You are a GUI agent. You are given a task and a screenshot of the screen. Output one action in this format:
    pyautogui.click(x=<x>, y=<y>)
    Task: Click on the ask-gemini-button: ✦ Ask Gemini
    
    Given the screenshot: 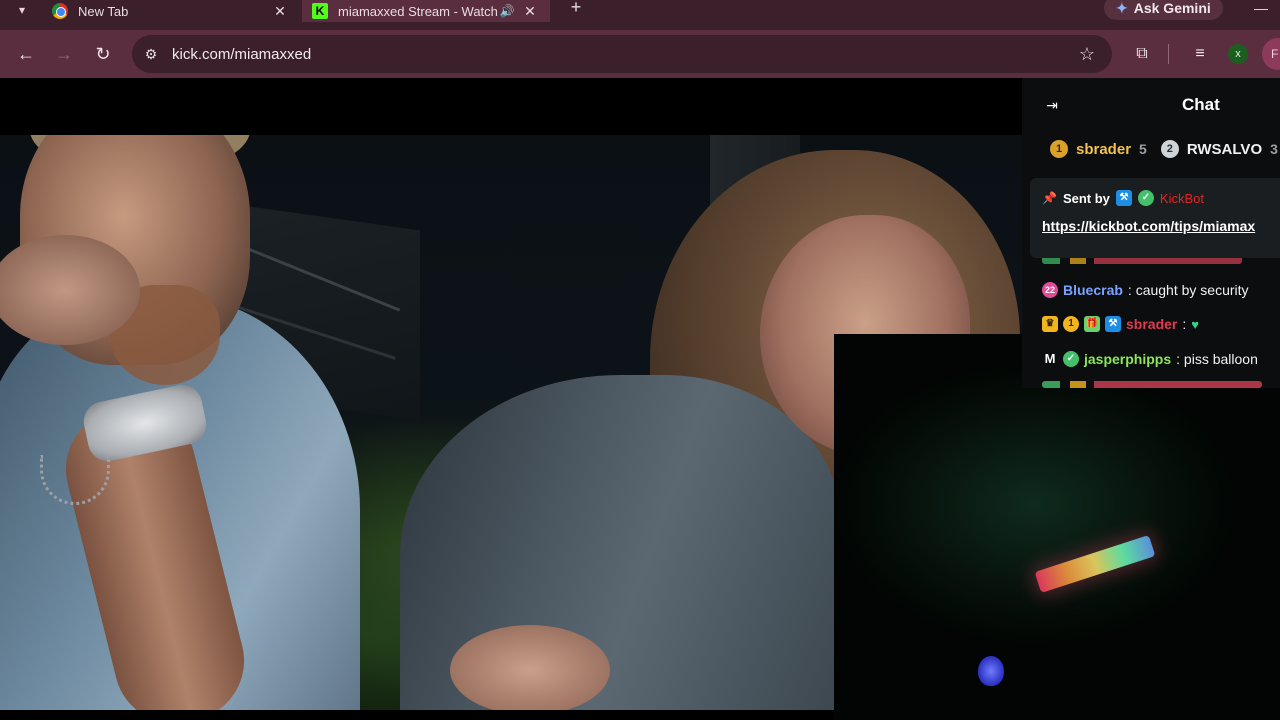 What is the action you would take?
    pyautogui.click(x=1163, y=10)
    